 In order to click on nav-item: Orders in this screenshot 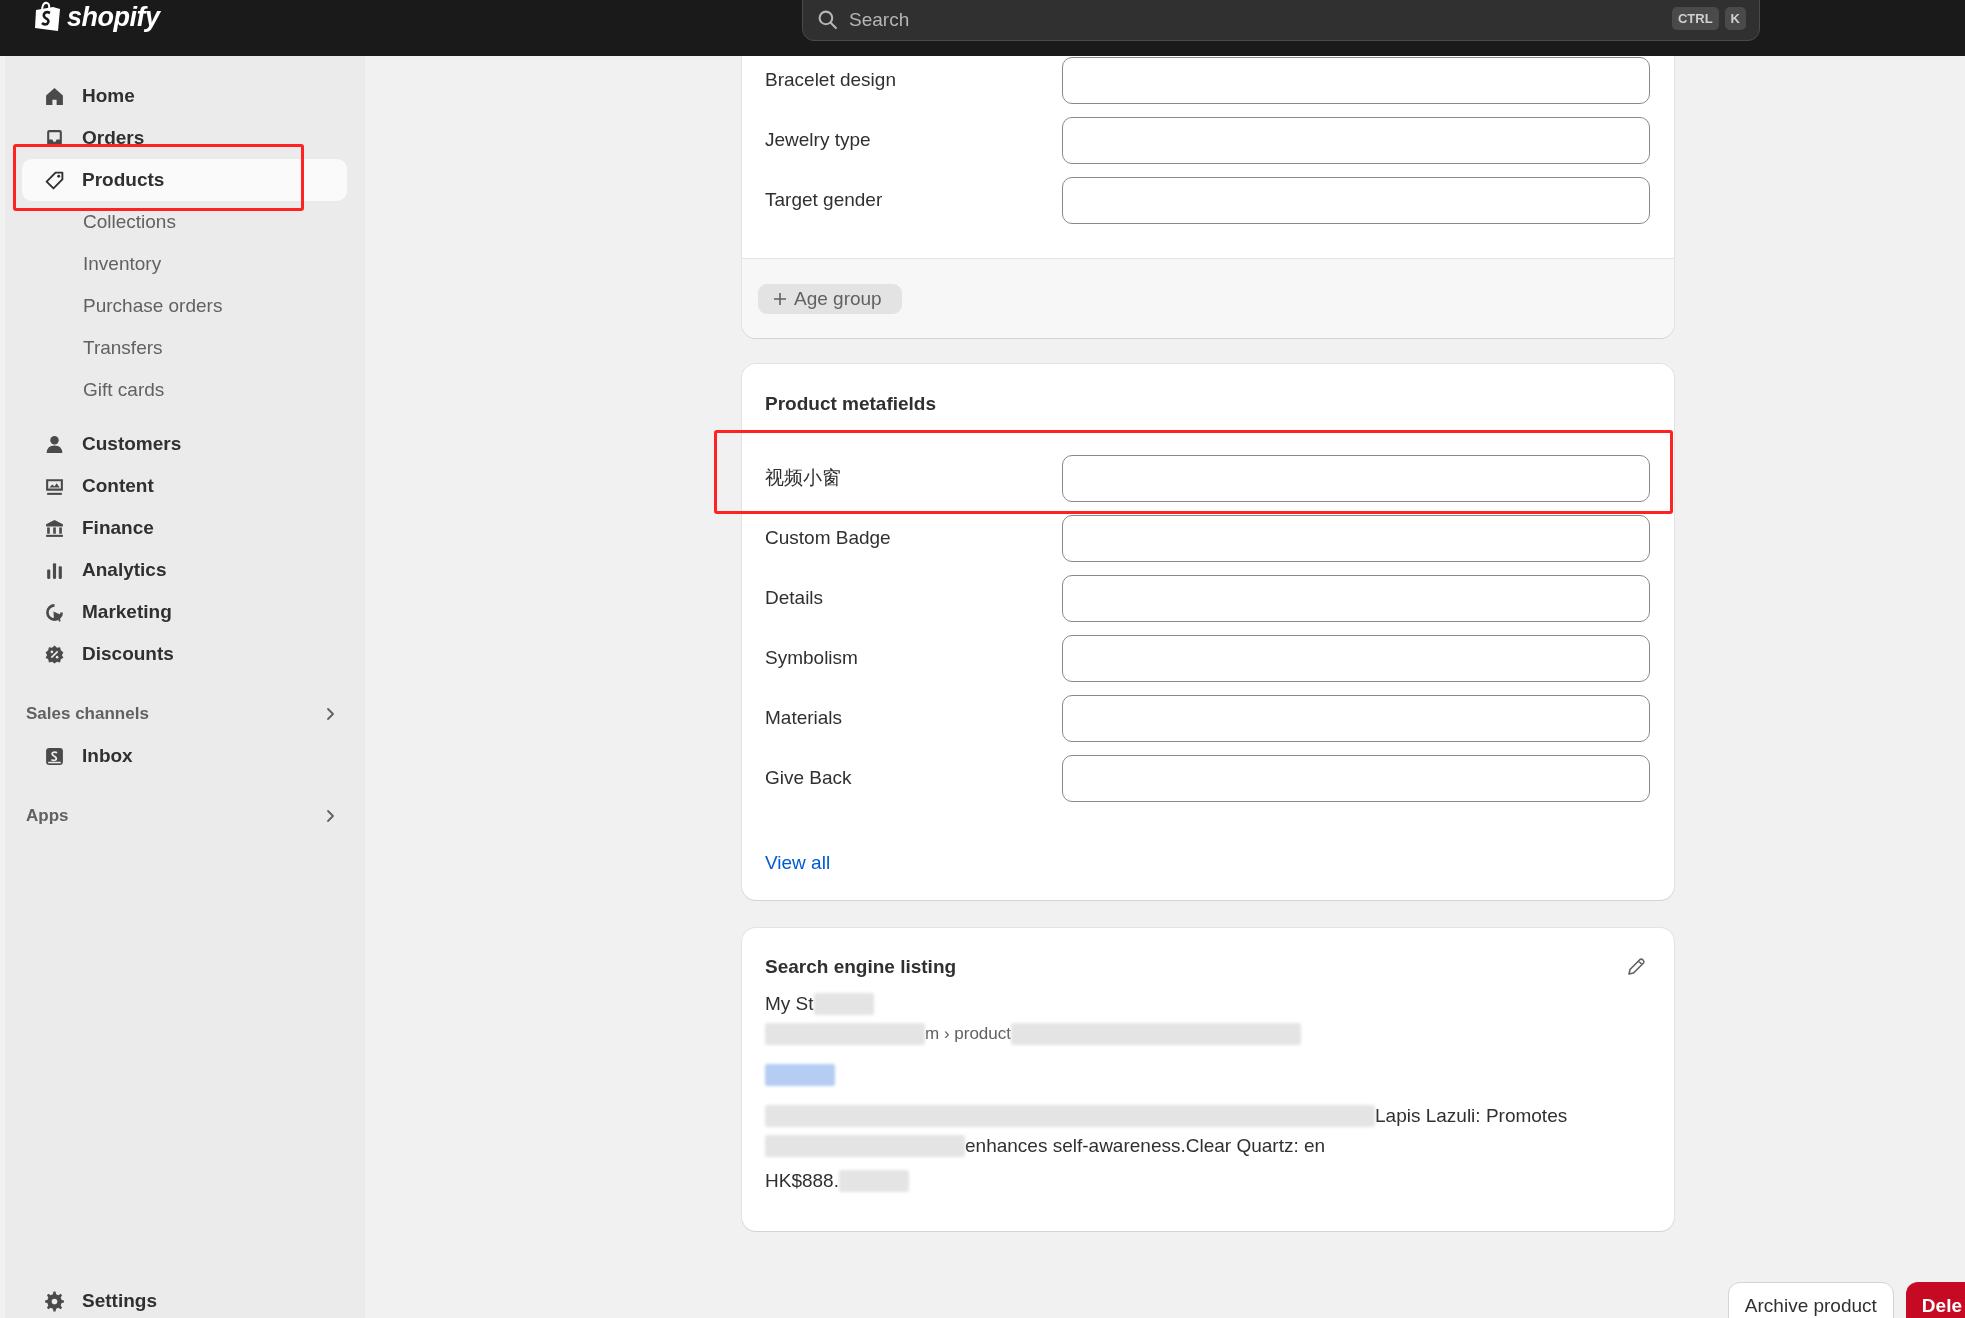, I will do `click(184, 138)`.